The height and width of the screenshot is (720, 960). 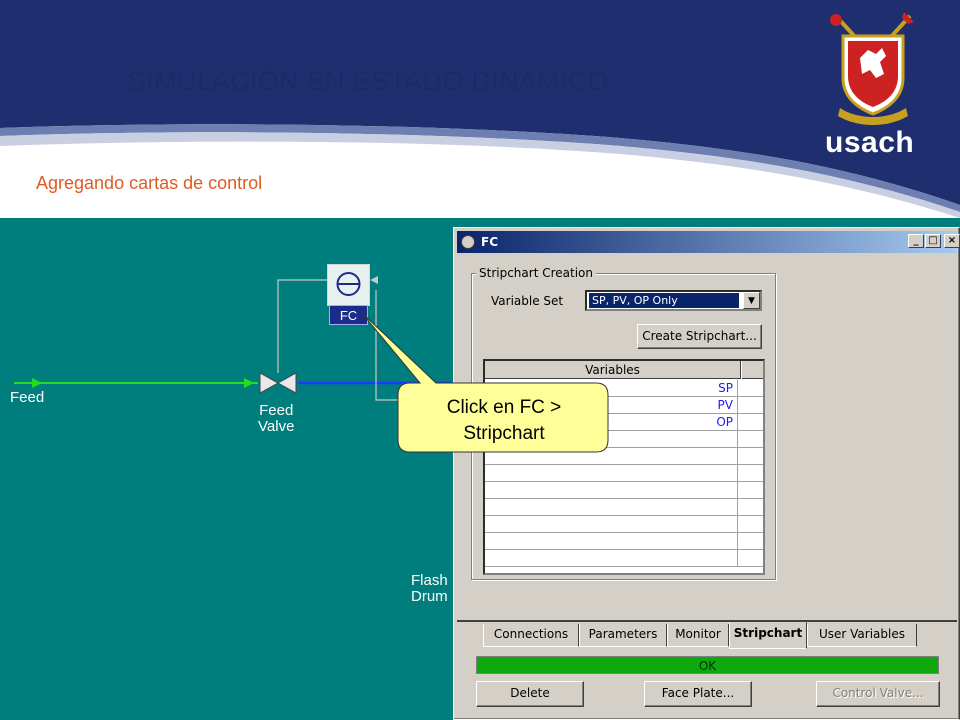 What do you see at coordinates (707, 665) in the screenshot?
I see `status-bar: OK` at bounding box center [707, 665].